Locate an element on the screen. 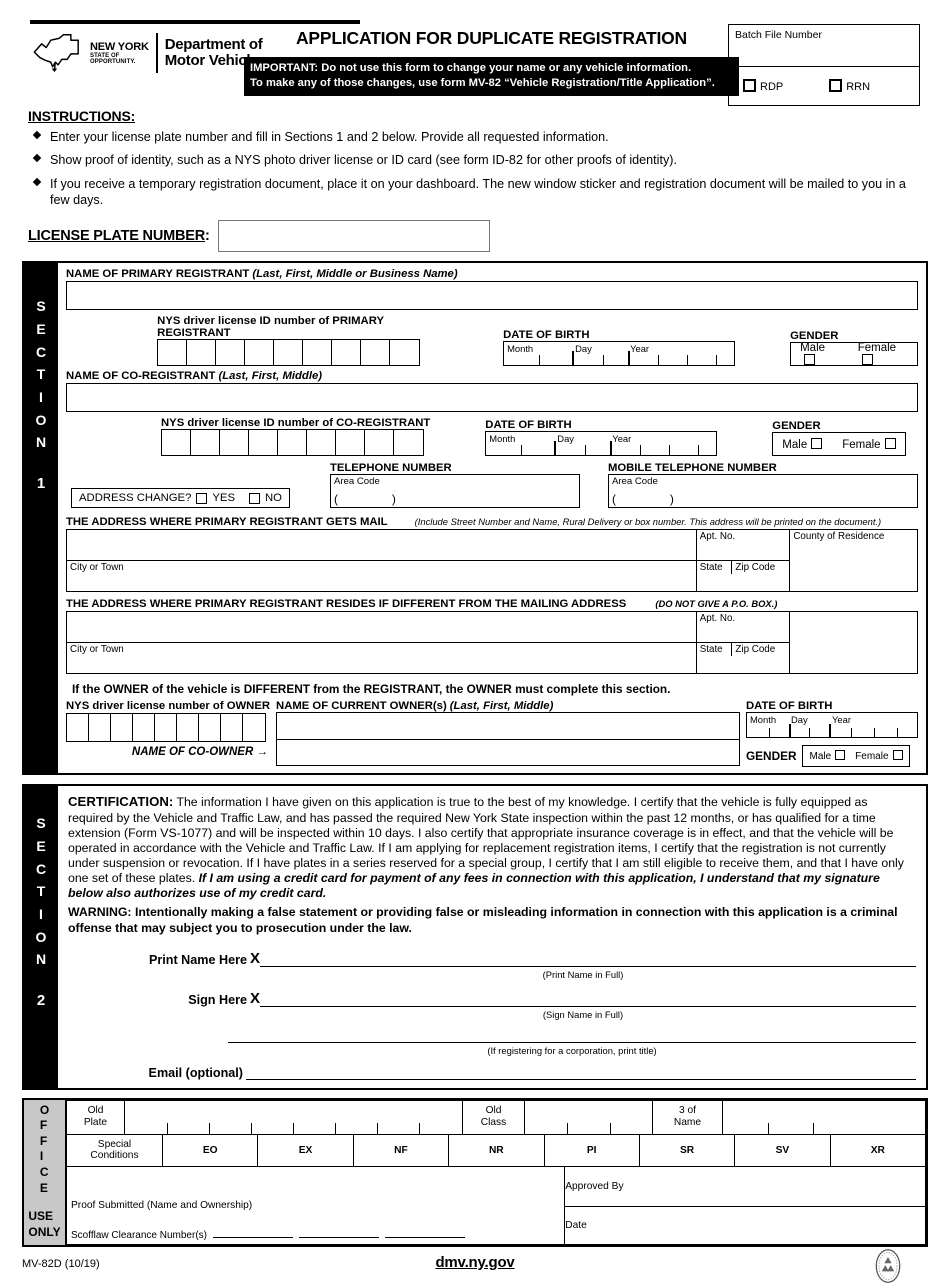 This screenshot has height=1284, width=950. address-change-group: ADDRESS CHANGE? YES NO is located at coordinates (180, 498).